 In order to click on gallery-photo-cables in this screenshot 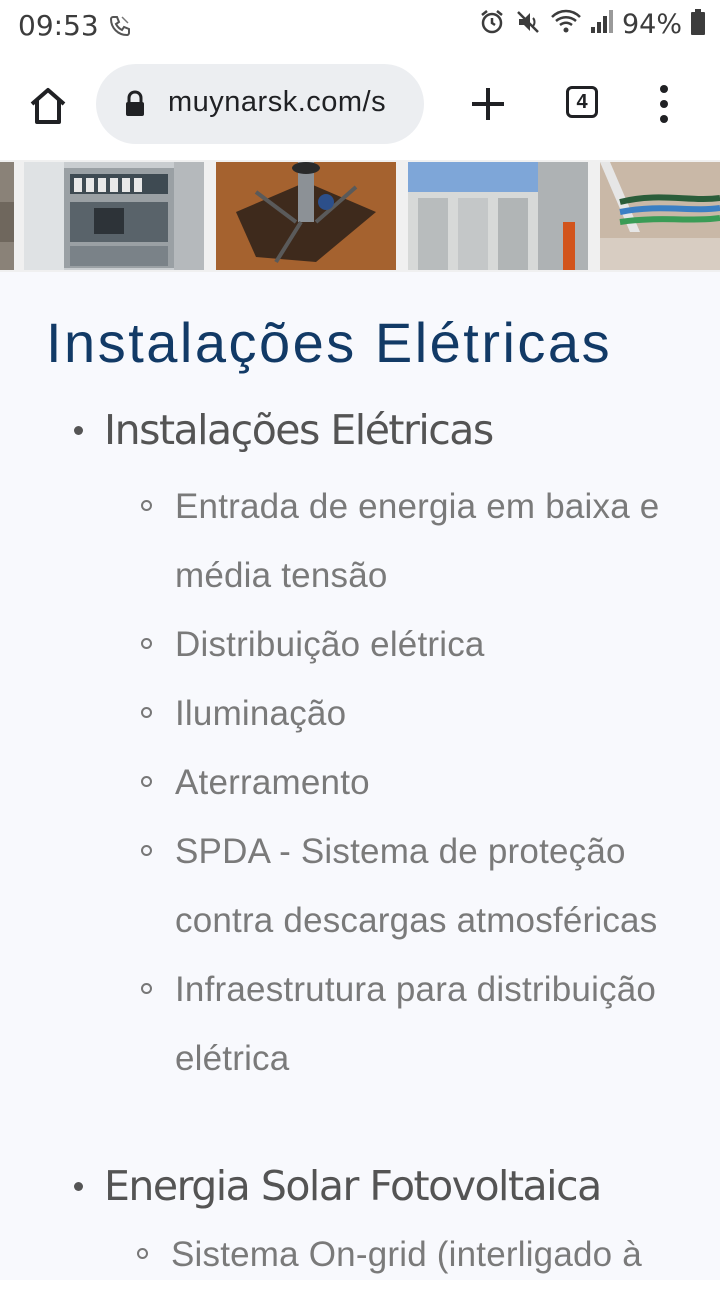, I will do `click(660, 216)`.